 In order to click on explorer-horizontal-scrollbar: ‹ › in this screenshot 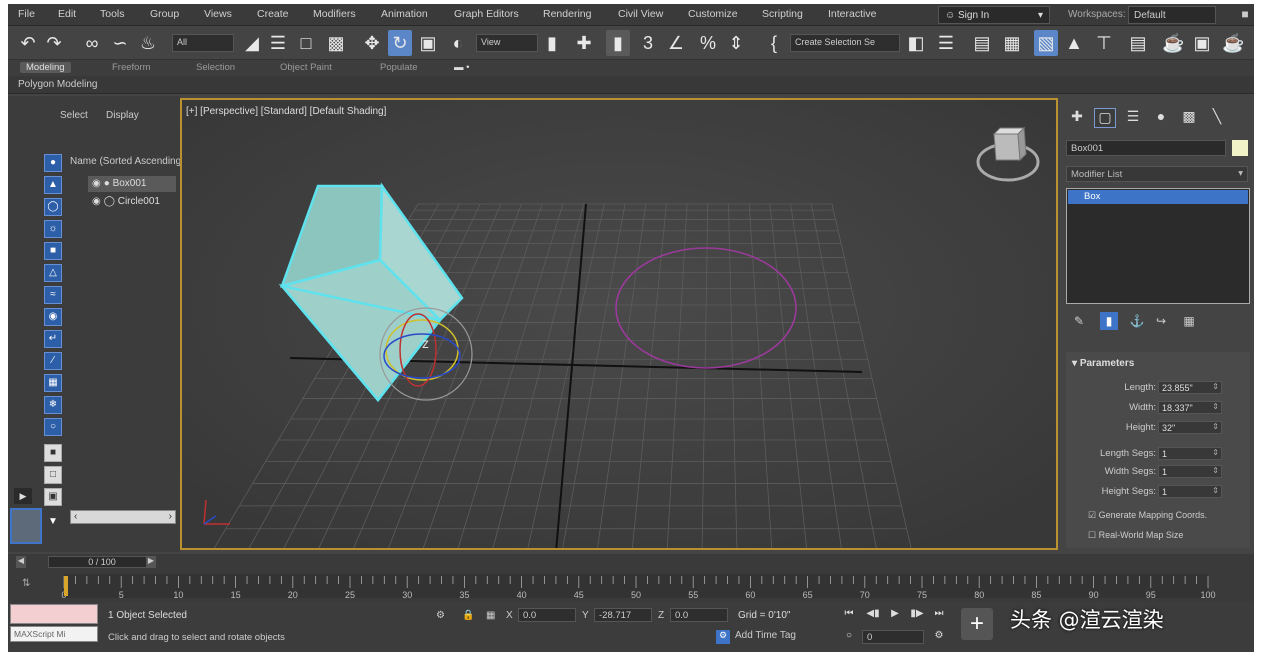, I will do `click(123, 517)`.